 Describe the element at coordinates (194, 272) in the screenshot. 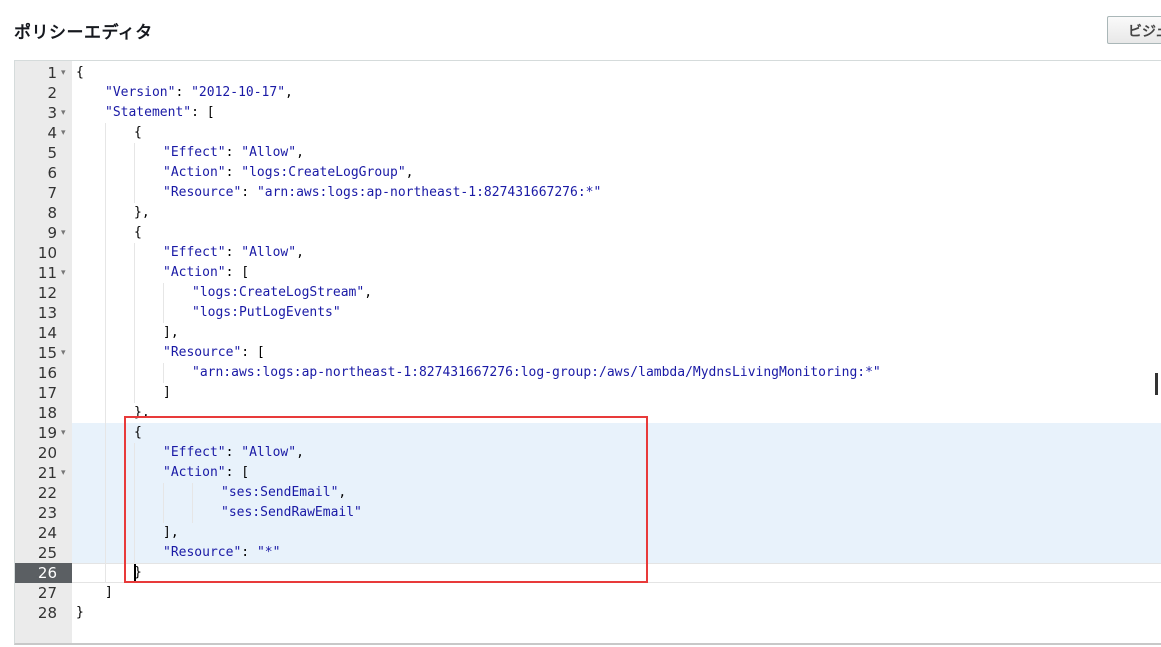

I see `json-key: "Action"` at that location.